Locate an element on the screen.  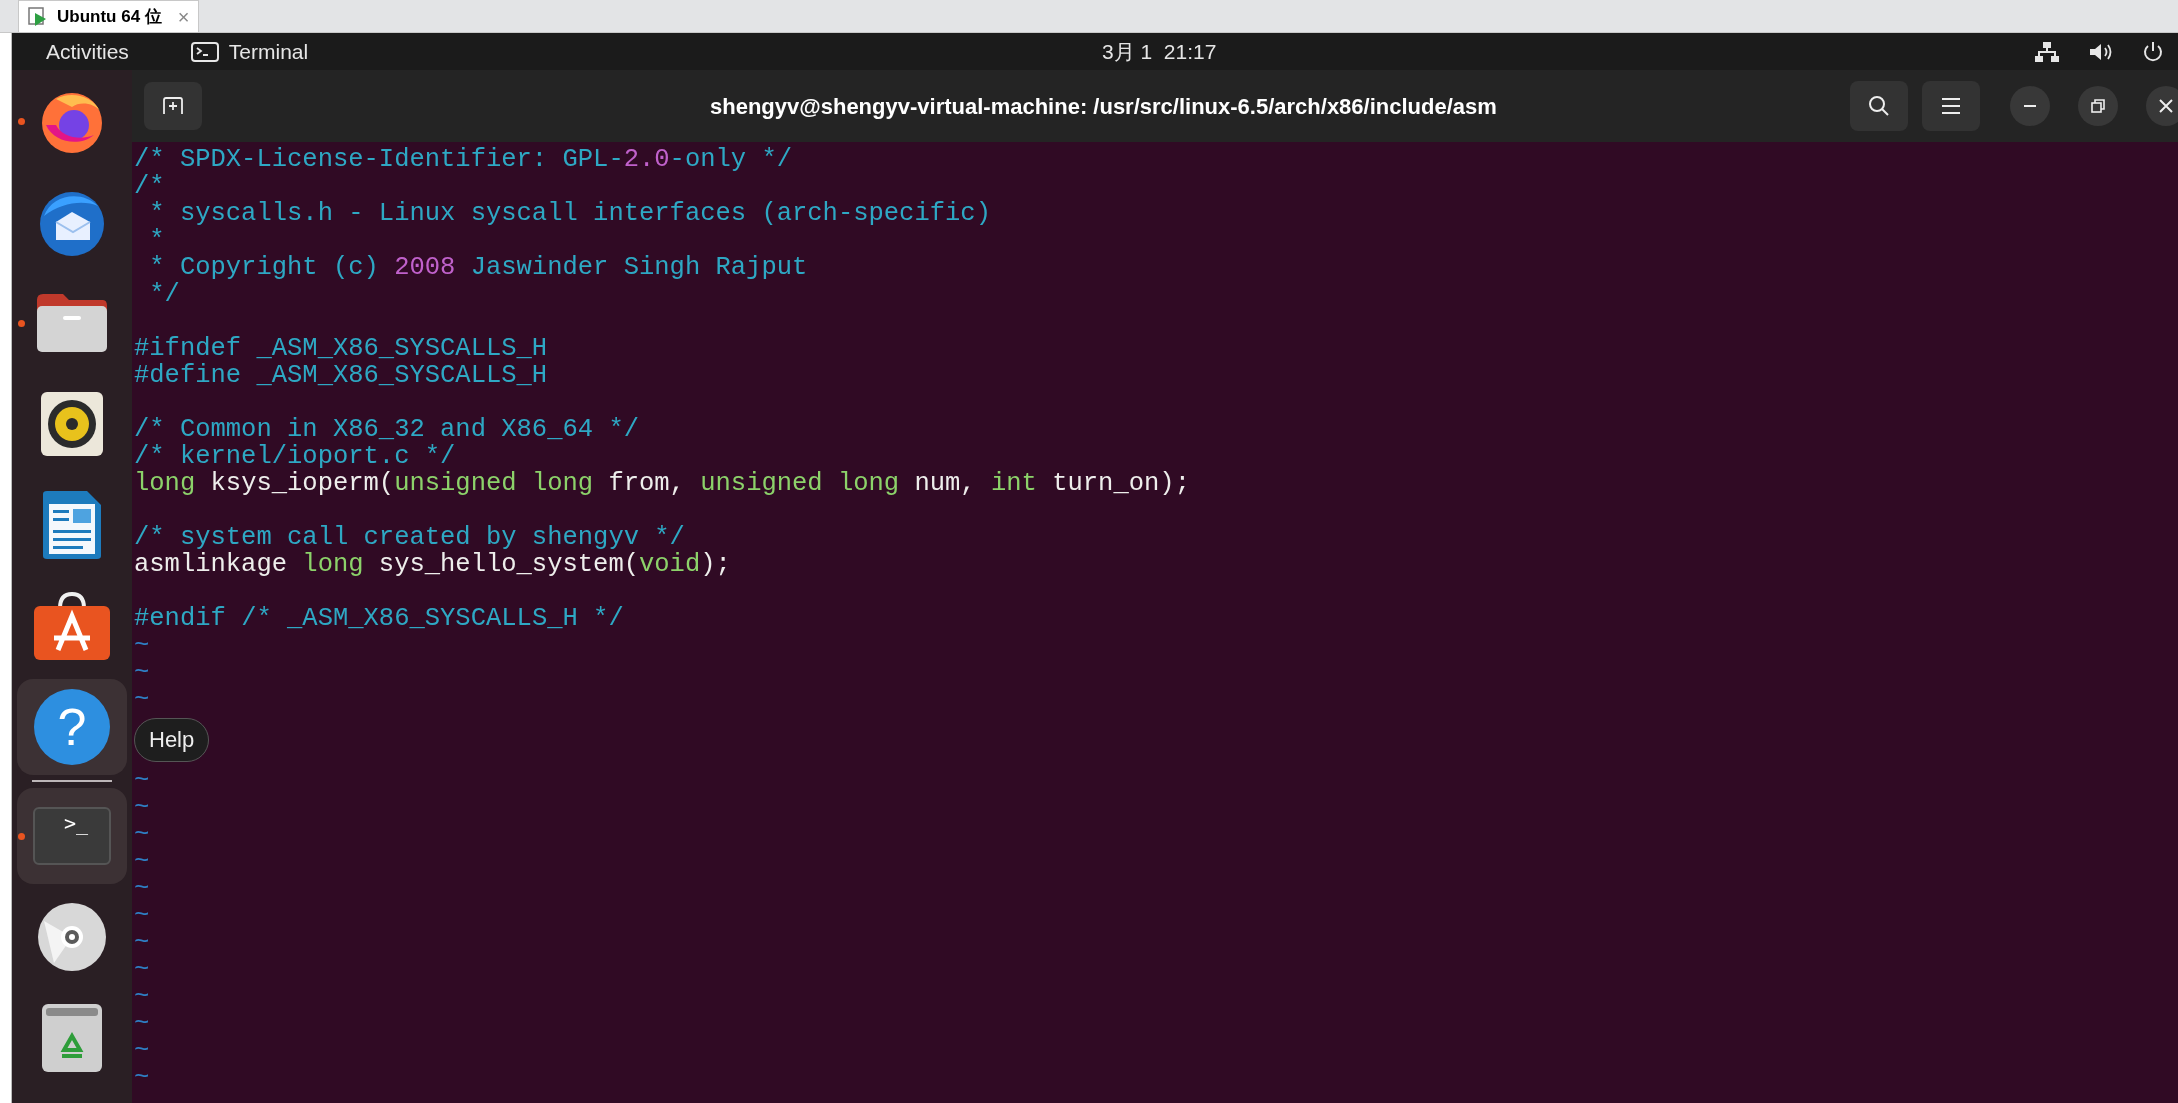
code-line: /* Common in X86_32 and X86_64 */ is located at coordinates (386, 429).